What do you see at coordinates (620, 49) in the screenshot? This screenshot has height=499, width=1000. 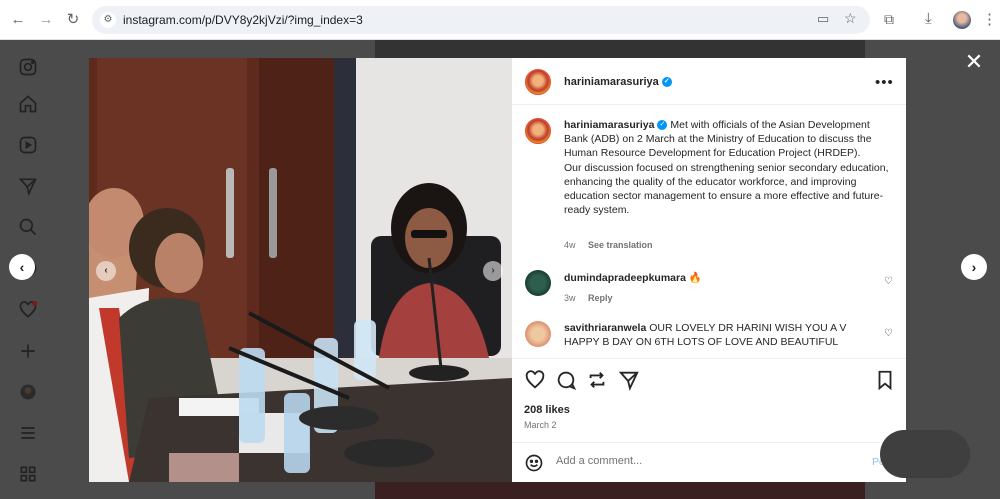 I see `background-image-fragment` at bounding box center [620, 49].